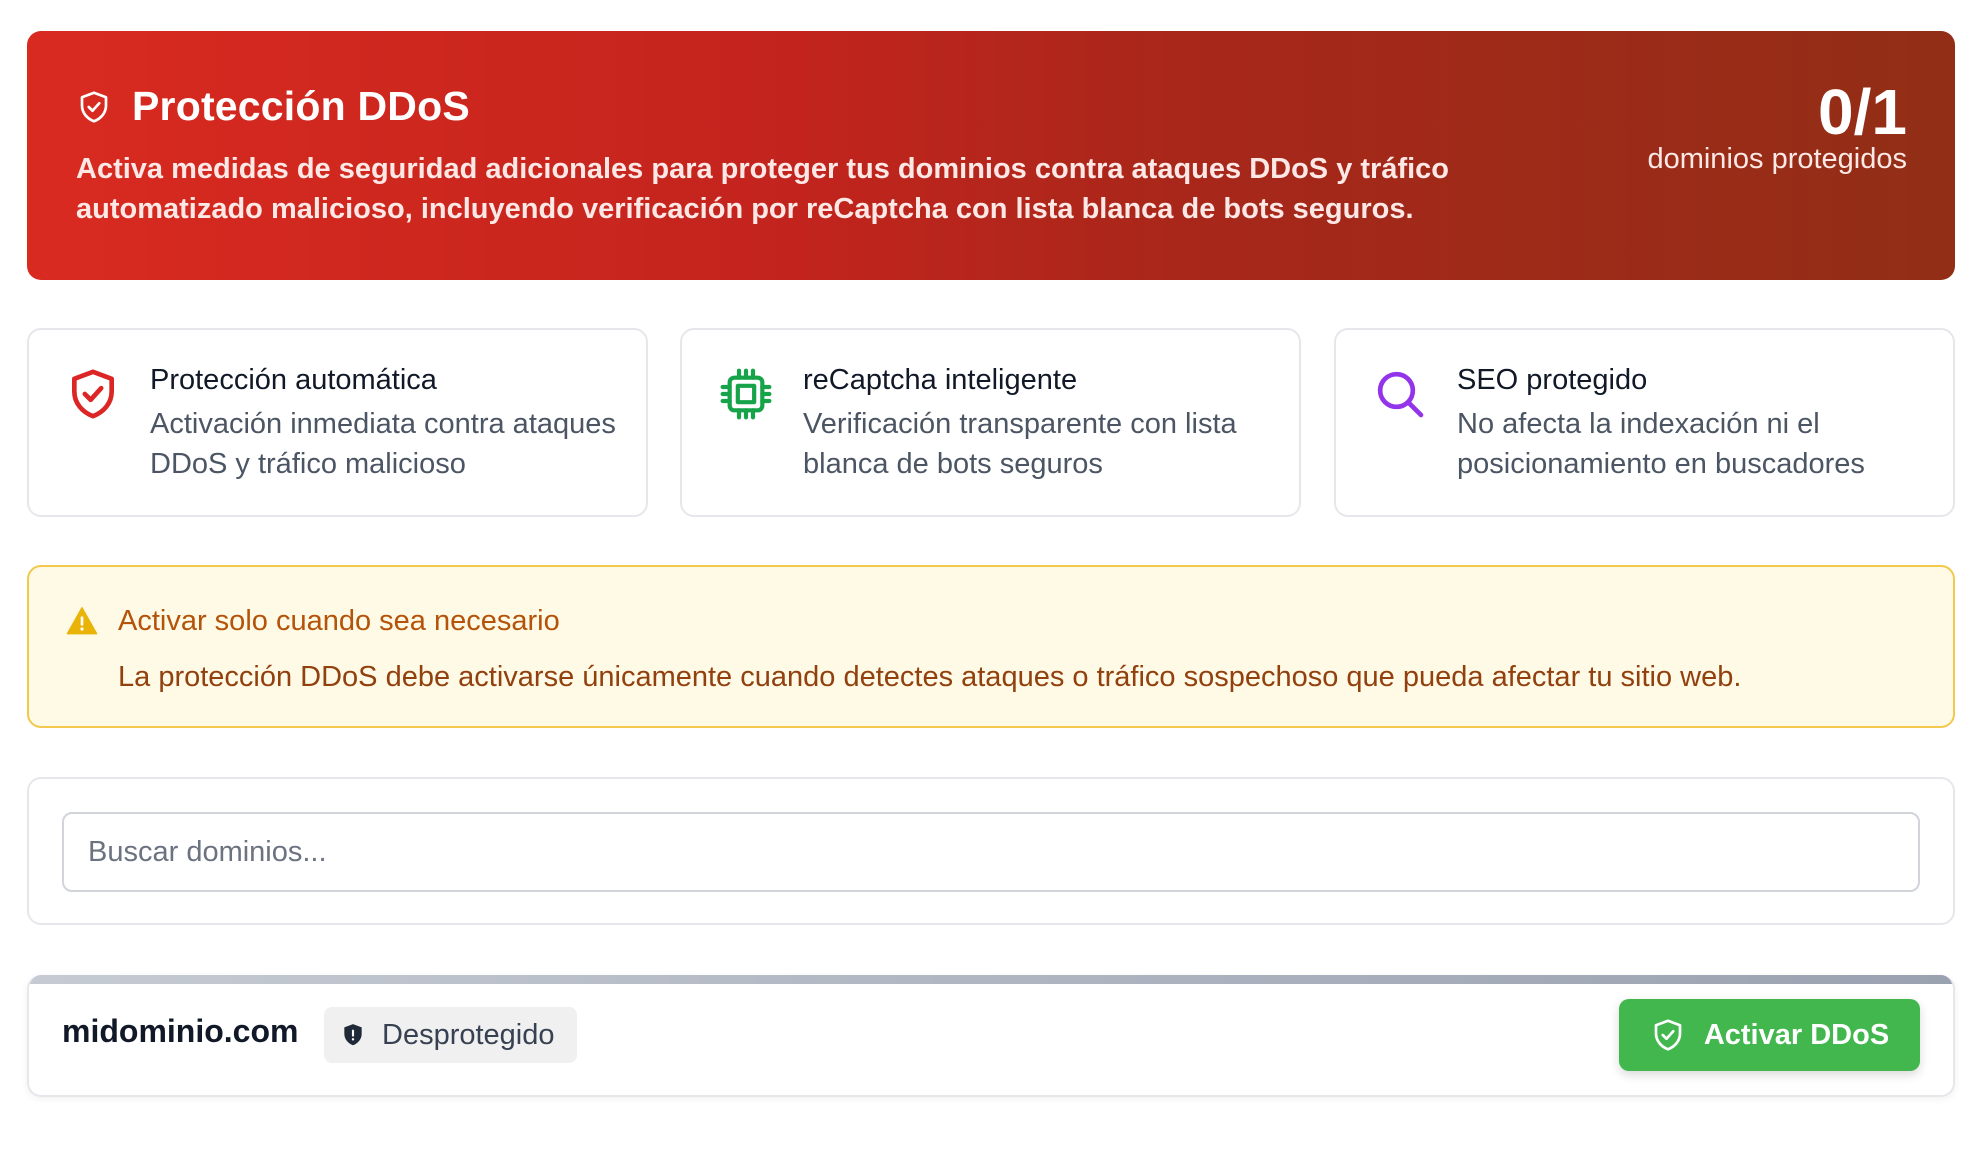 The width and height of the screenshot is (1982, 1172). I want to click on shield-icon, so click(353, 1035).